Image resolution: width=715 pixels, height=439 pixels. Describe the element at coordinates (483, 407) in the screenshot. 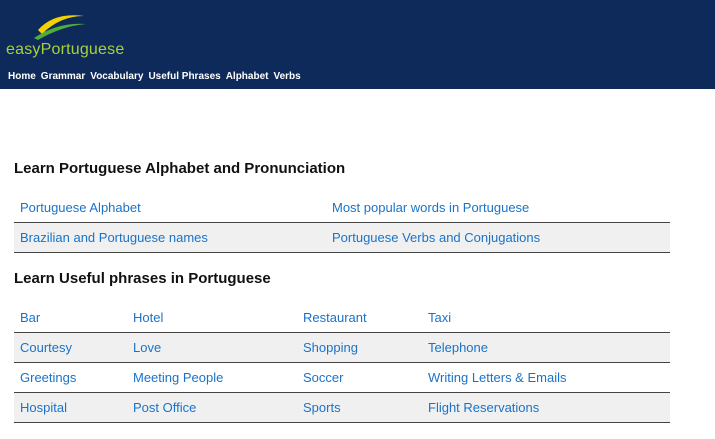

I see `link-flight-reservations: Flight Reservations` at that location.